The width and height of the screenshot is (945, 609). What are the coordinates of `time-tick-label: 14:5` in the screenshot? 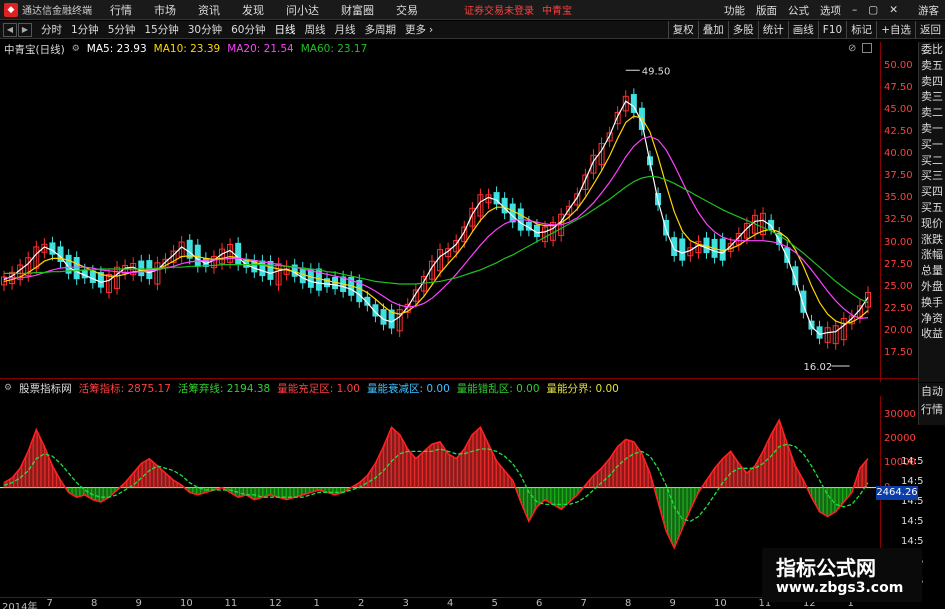 It's located at (912, 521).